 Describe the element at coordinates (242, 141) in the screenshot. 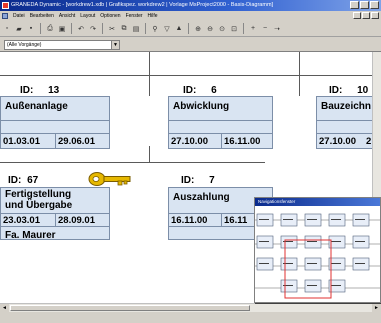

I see `node-end-date: 16.11.00` at that location.